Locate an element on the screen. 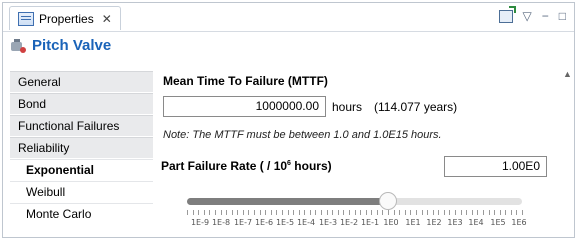 The image size is (578, 240). view-toolbar: ▽ − □ is located at coordinates (532, 14).